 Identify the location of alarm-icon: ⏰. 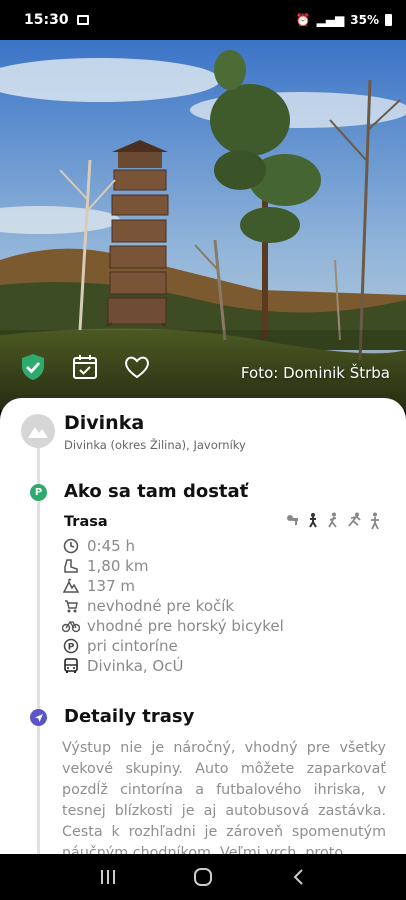
(303, 20).